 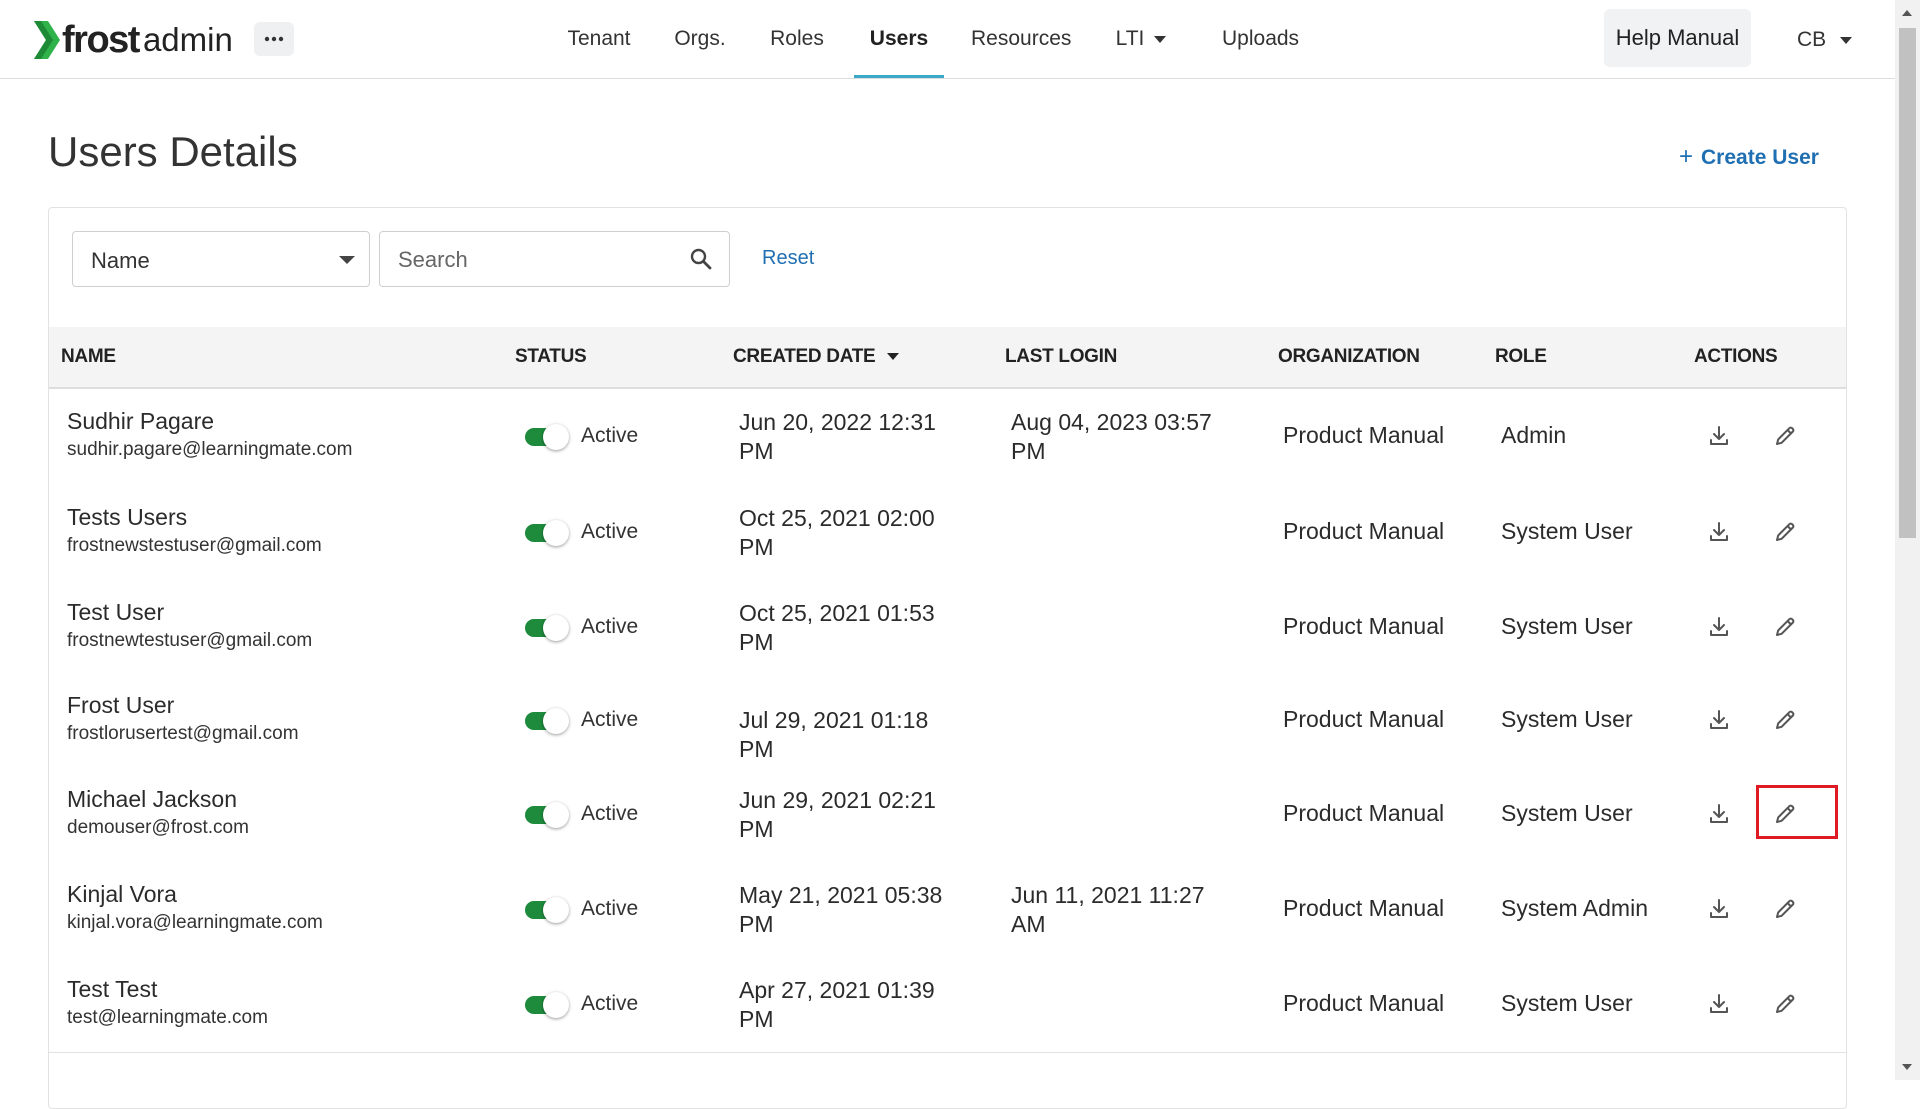 I want to click on nav-uploads-label: Uploads, so click(x=1261, y=38).